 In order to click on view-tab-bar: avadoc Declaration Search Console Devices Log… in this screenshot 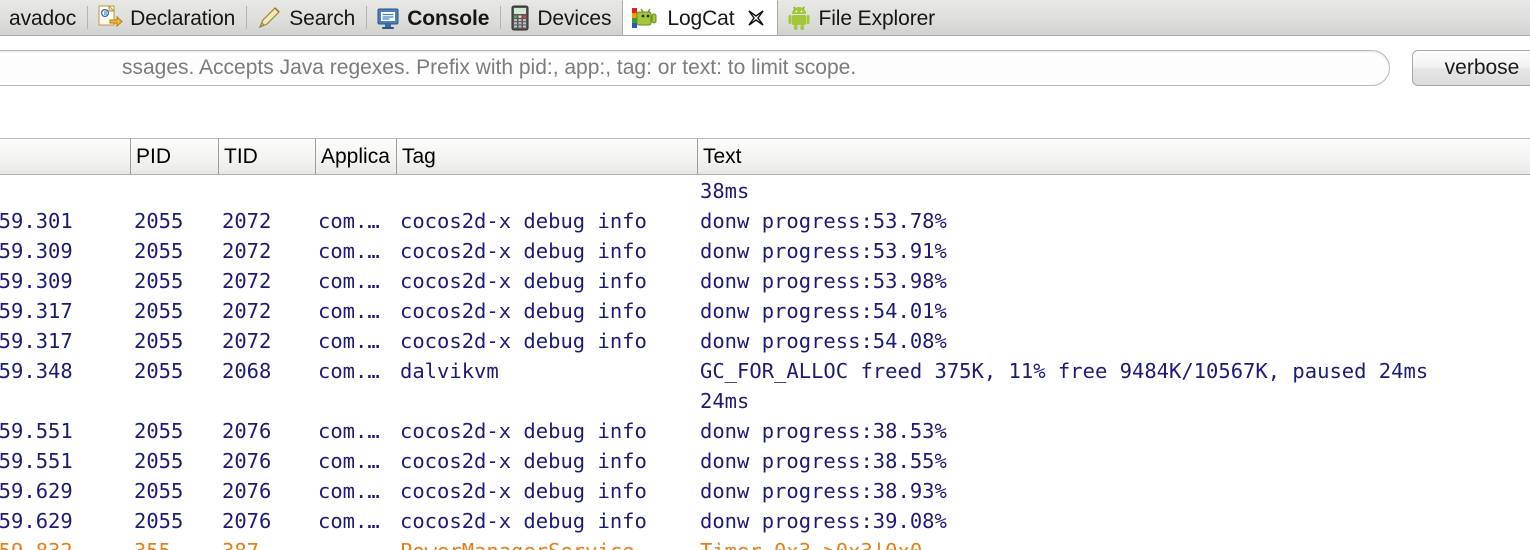, I will do `click(765, 18)`.